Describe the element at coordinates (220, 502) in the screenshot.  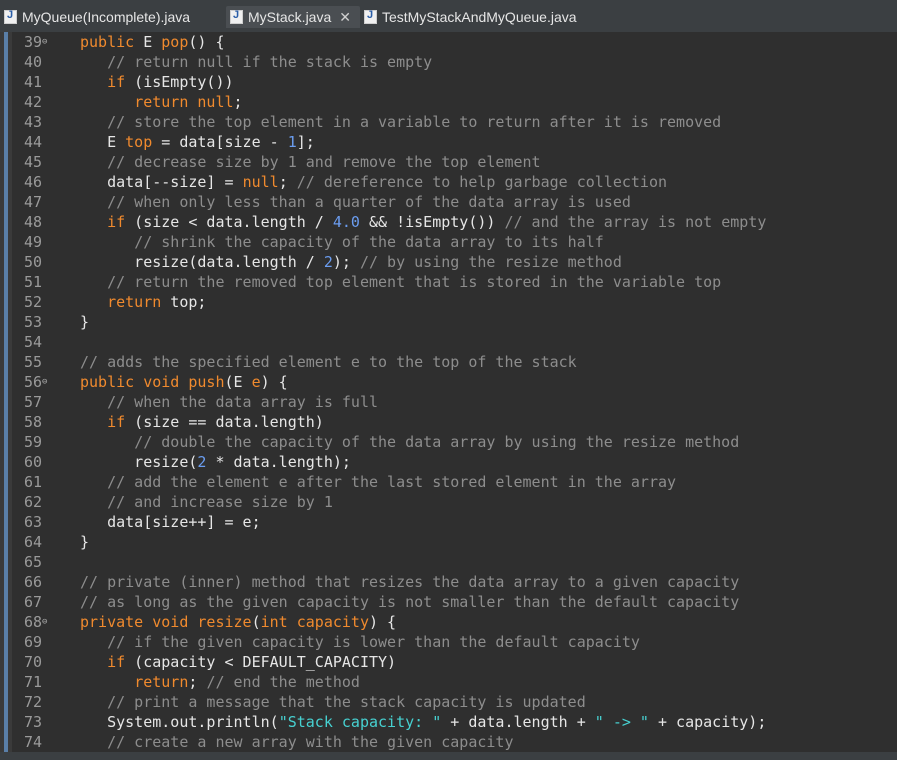
I see `line-code: // and increase size by 1` at that location.